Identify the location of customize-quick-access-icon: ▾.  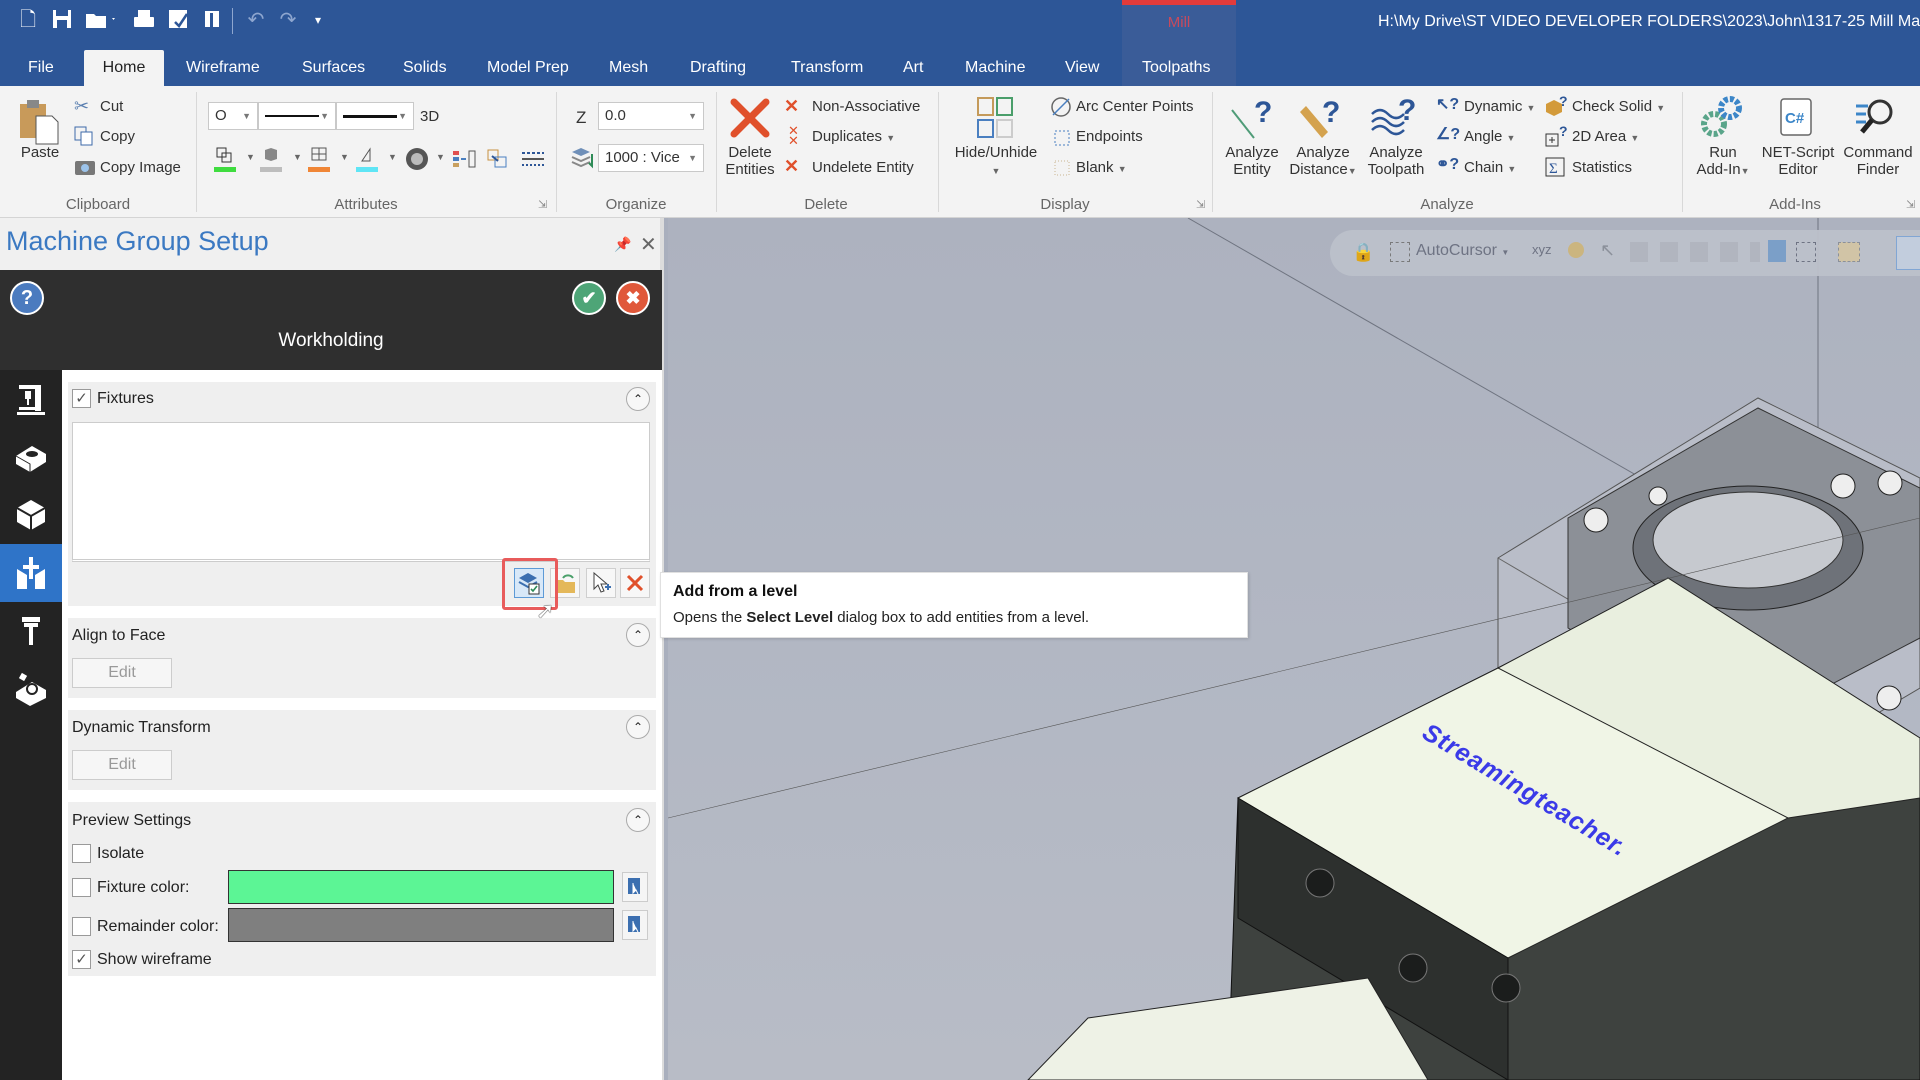
(318, 20).